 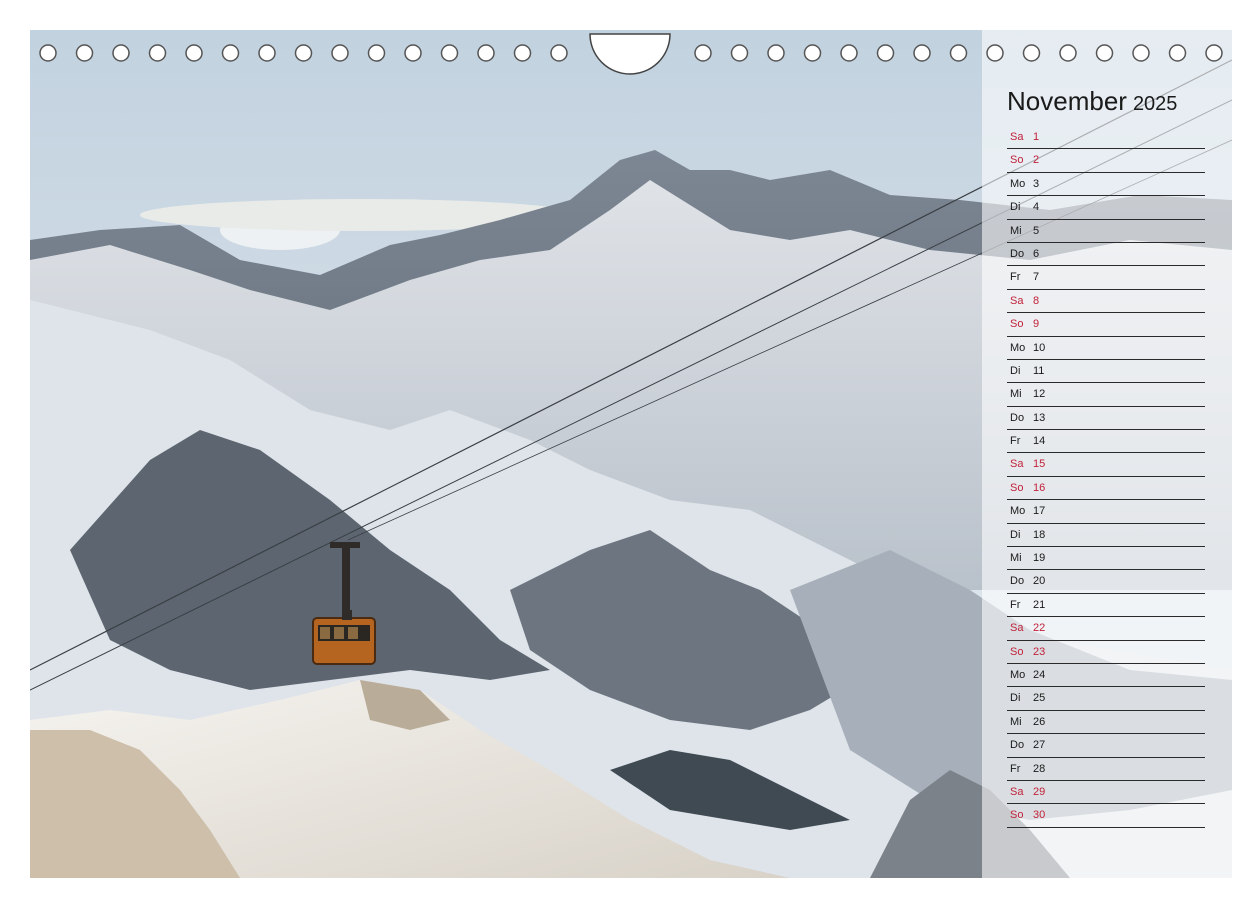 I want to click on day-number: 29, so click(x=1039, y=791).